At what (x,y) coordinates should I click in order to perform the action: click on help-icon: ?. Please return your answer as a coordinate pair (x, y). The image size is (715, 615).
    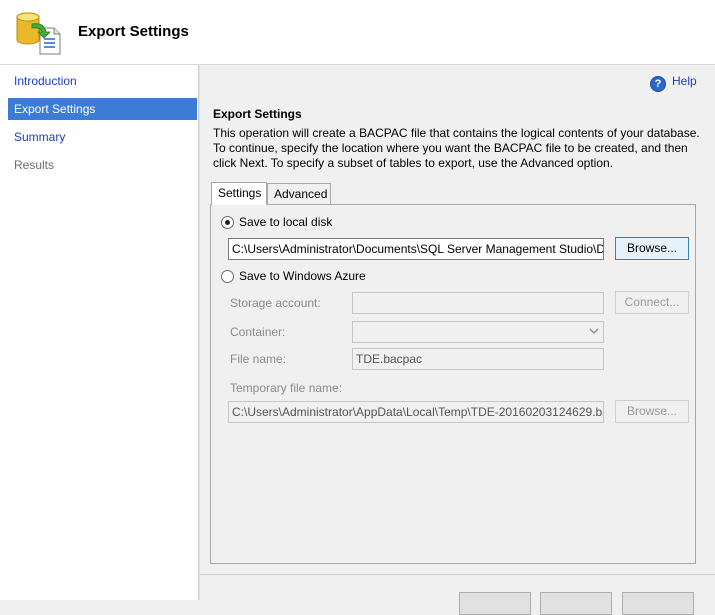
    Looking at the image, I should click on (658, 84).